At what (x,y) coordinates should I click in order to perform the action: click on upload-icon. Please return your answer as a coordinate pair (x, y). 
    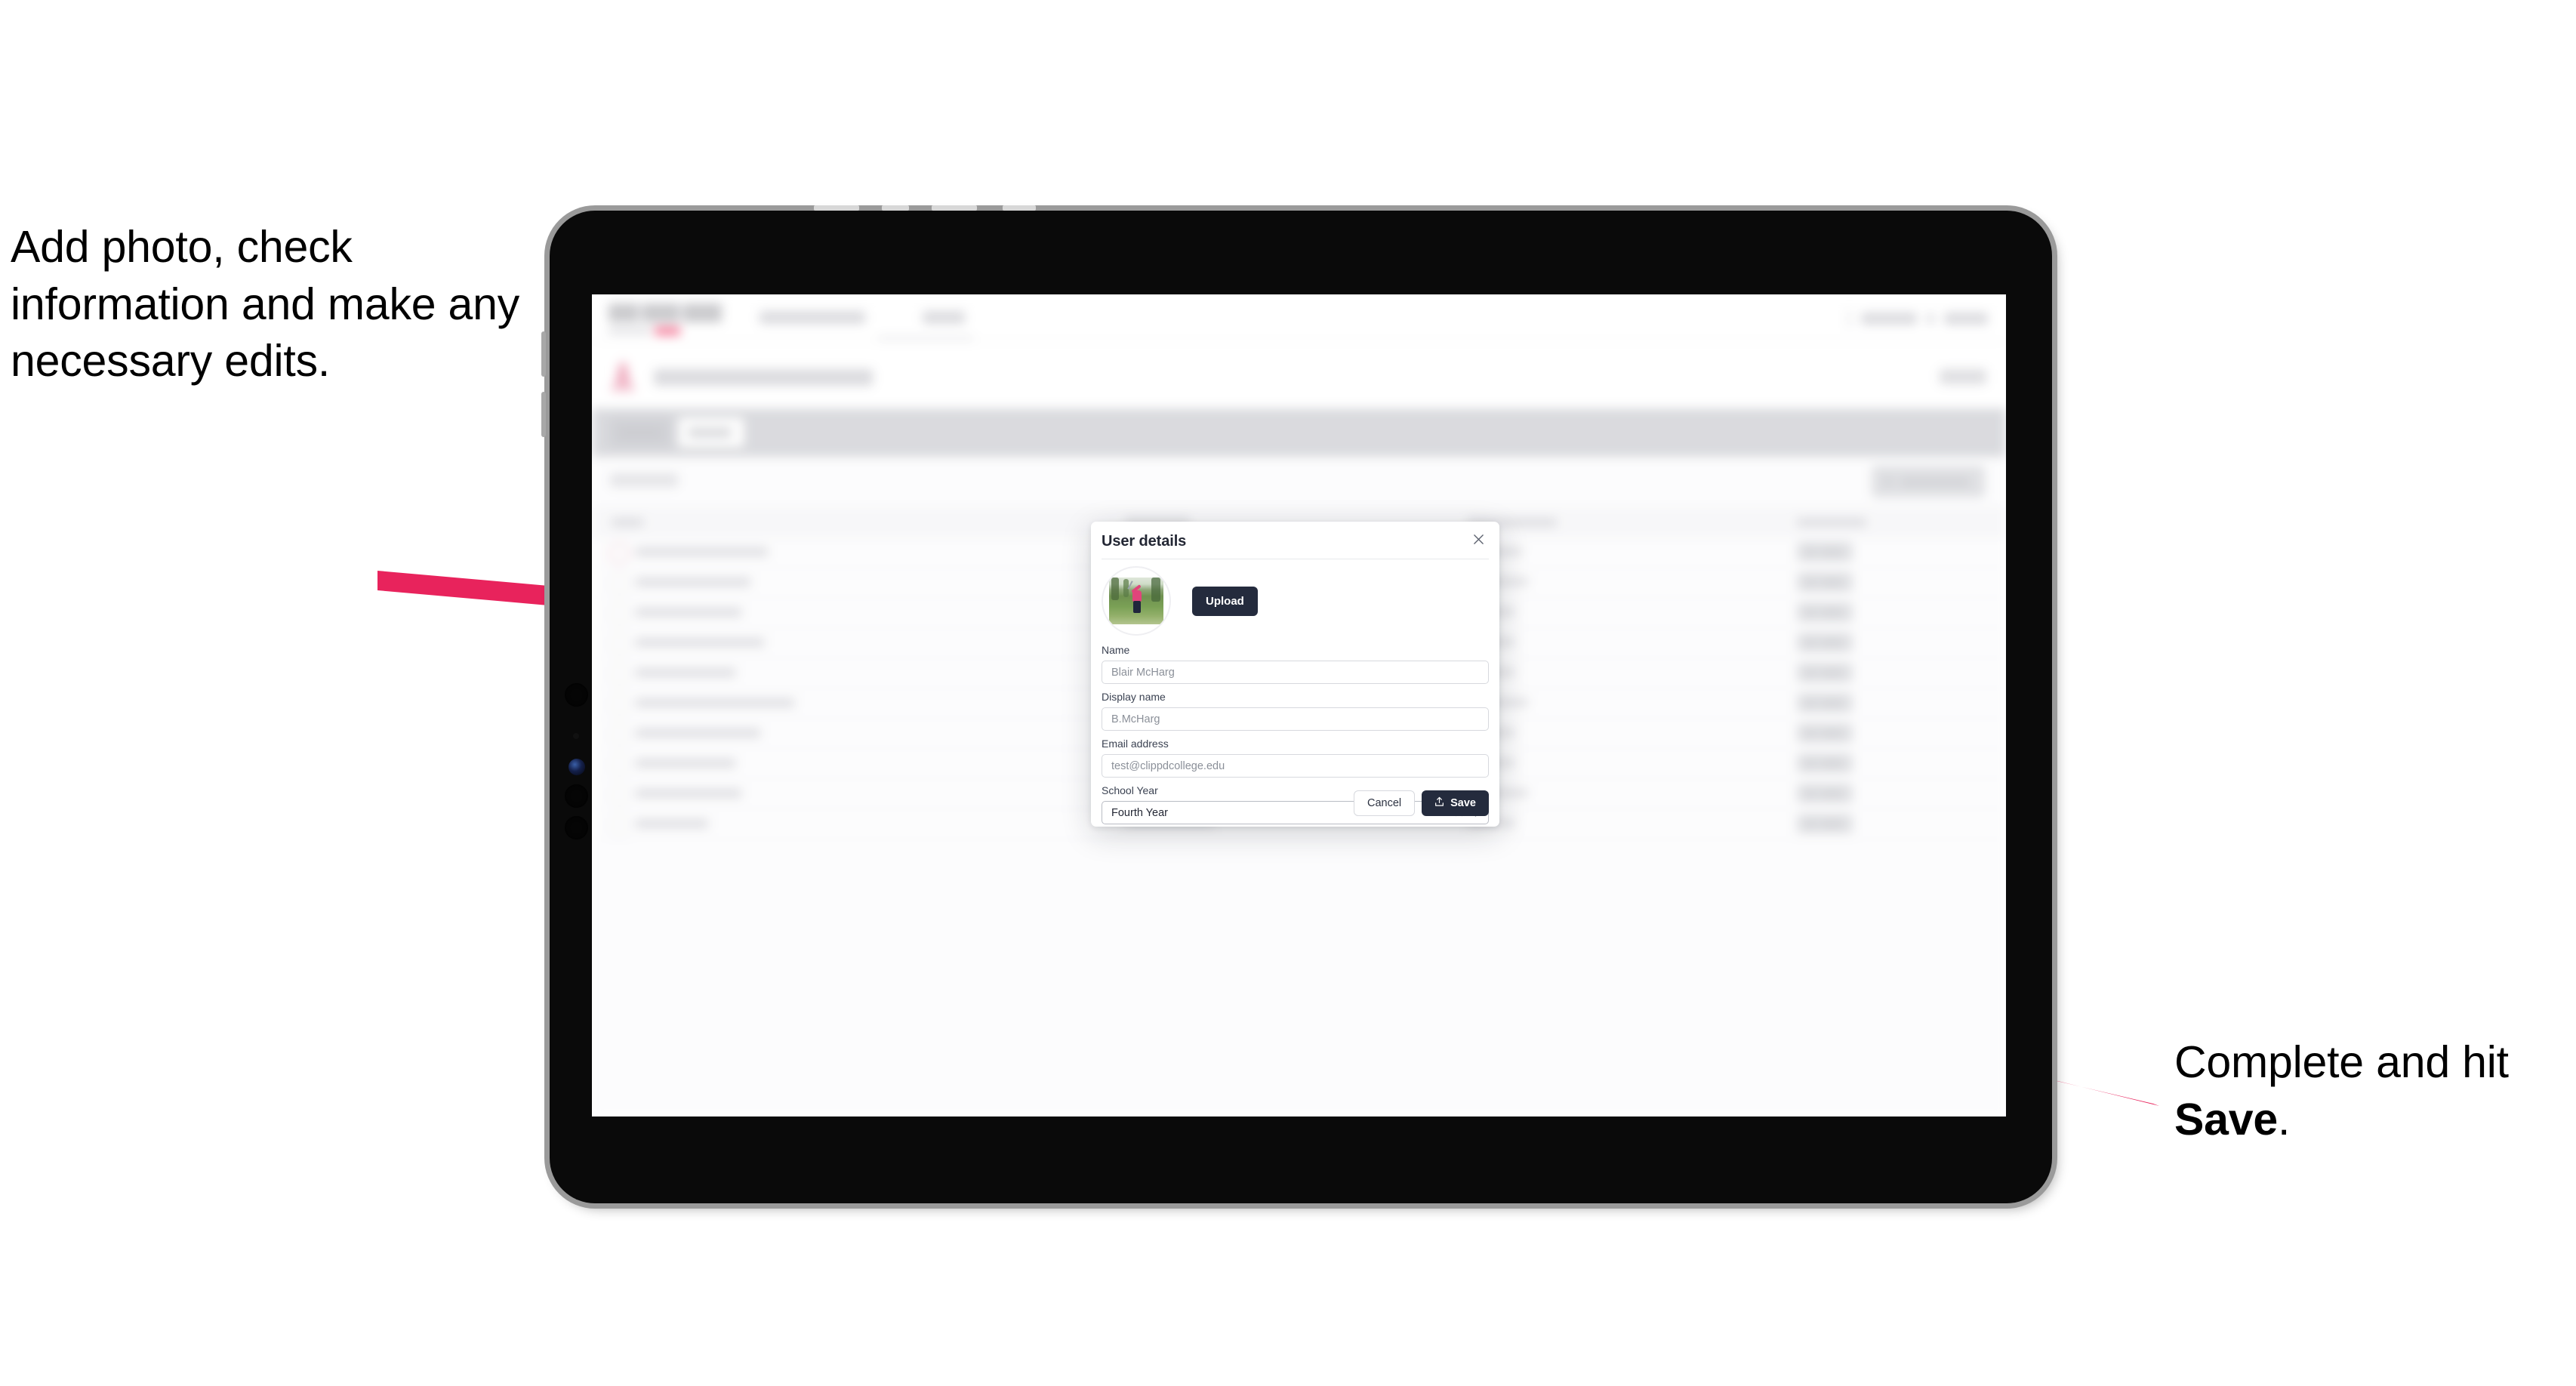
    Looking at the image, I should click on (1439, 803).